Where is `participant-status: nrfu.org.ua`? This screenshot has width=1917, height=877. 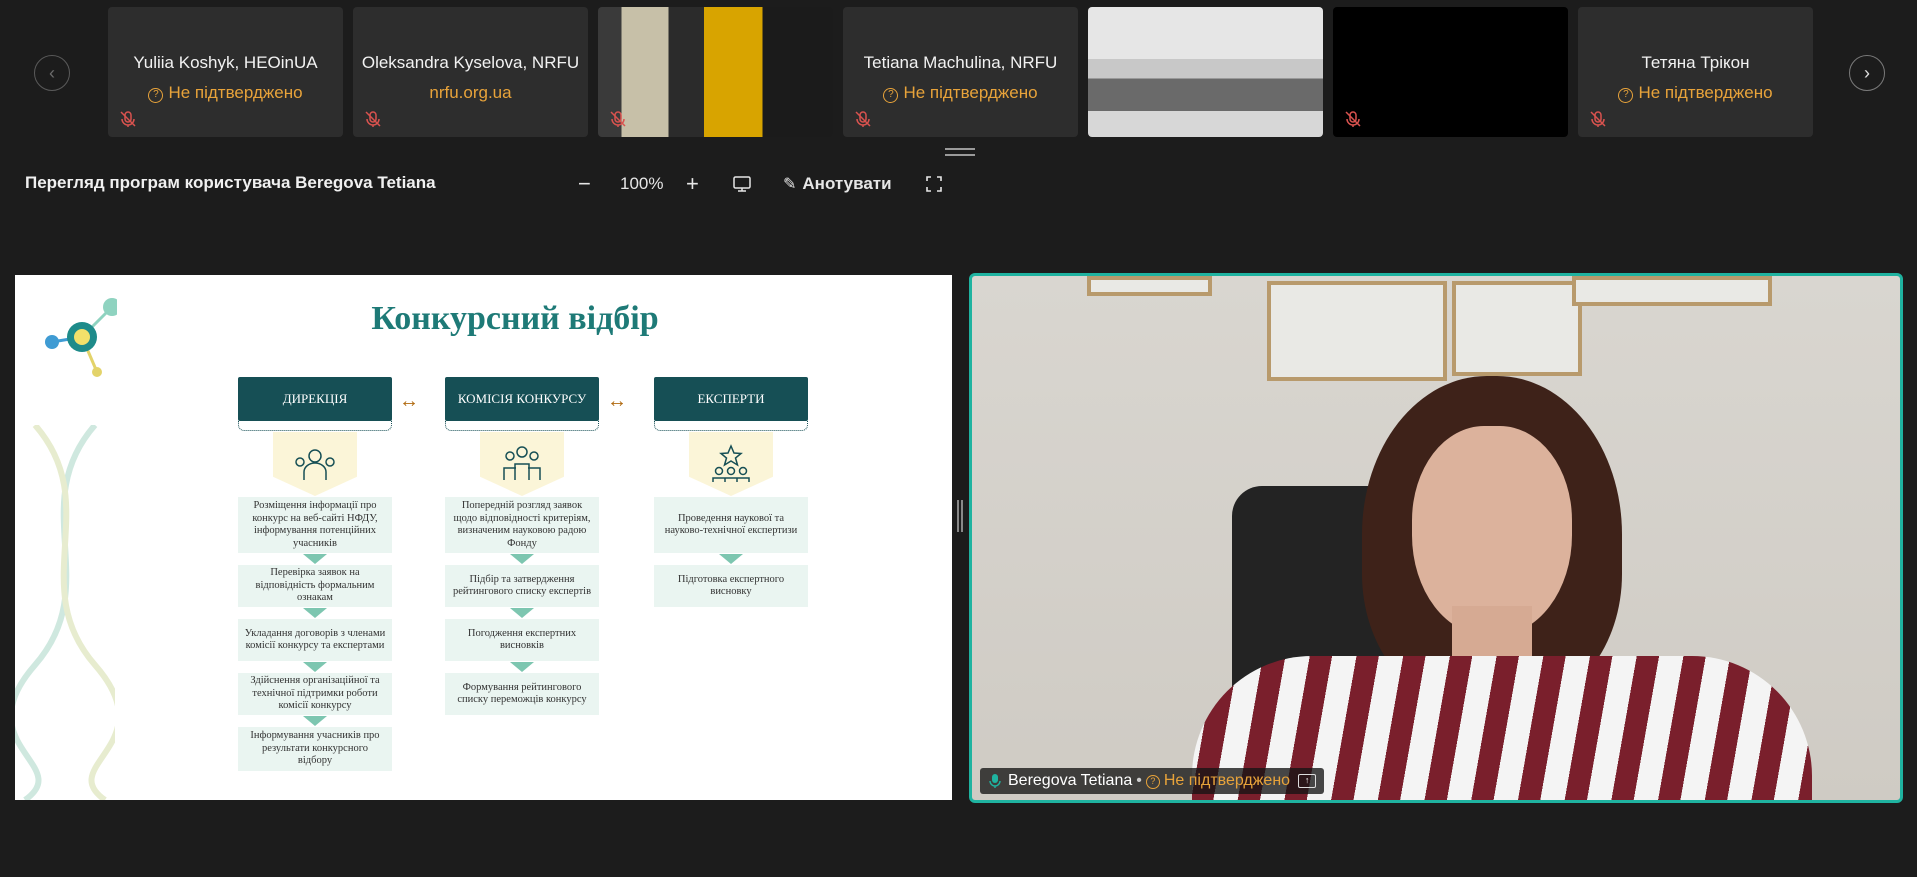
participant-status: nrfu.org.ua is located at coordinates (470, 92).